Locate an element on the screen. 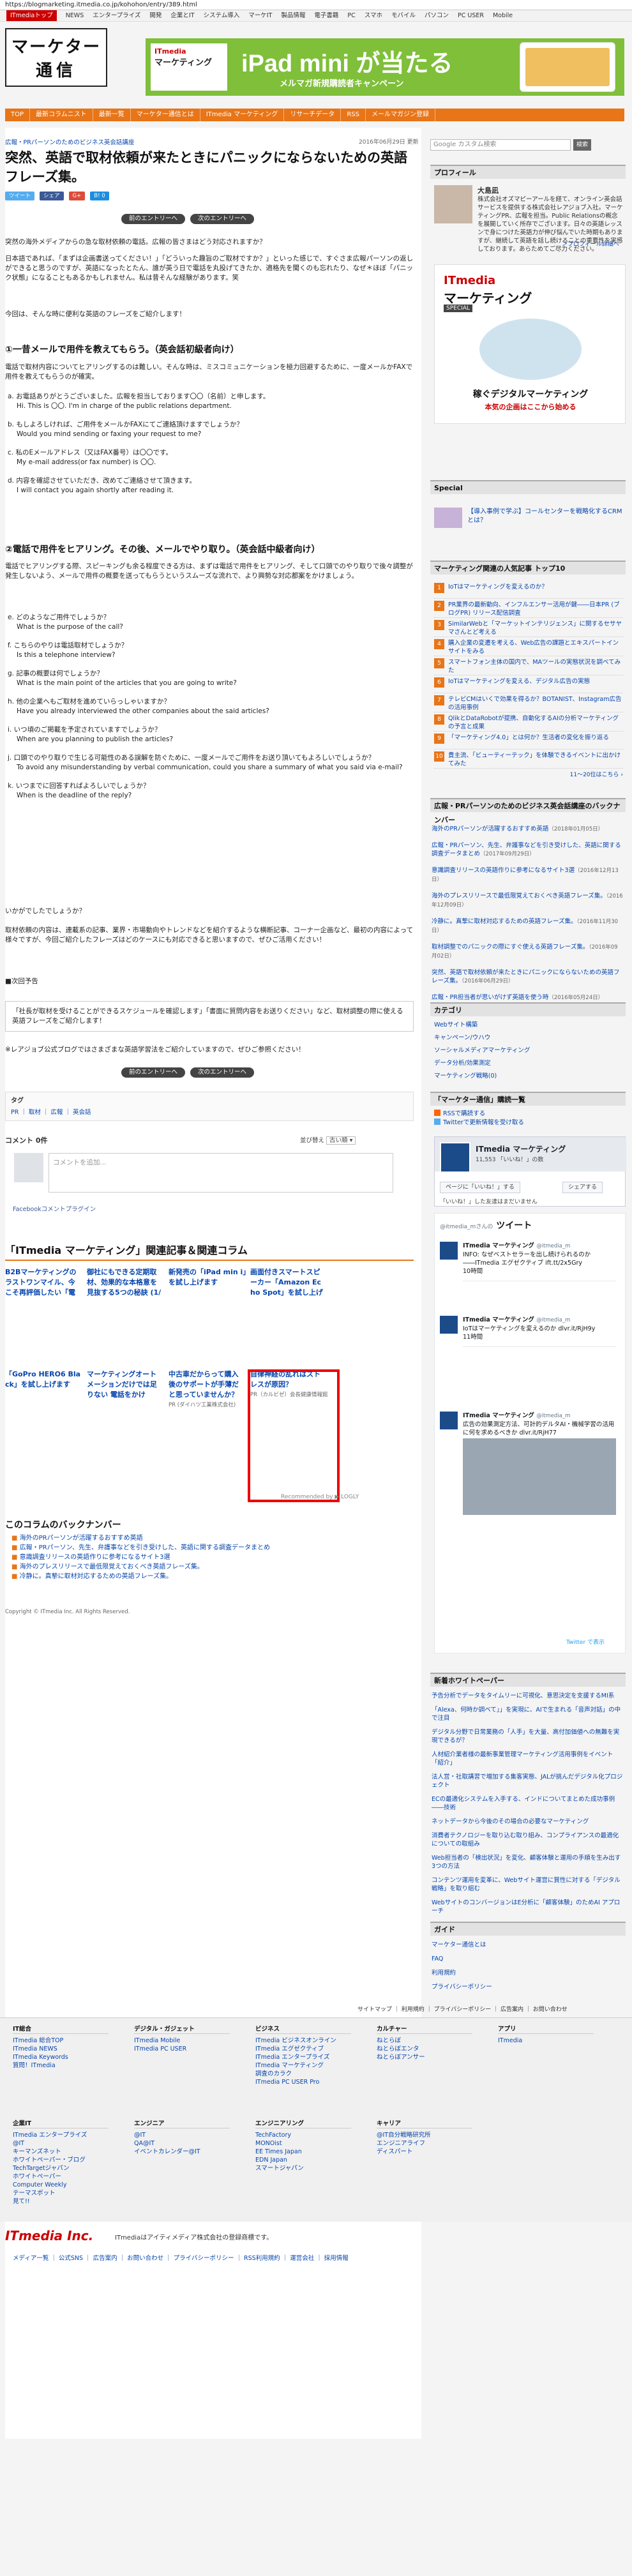 The image size is (632, 2576). top-nav-item: パソコン is located at coordinates (437, 15).